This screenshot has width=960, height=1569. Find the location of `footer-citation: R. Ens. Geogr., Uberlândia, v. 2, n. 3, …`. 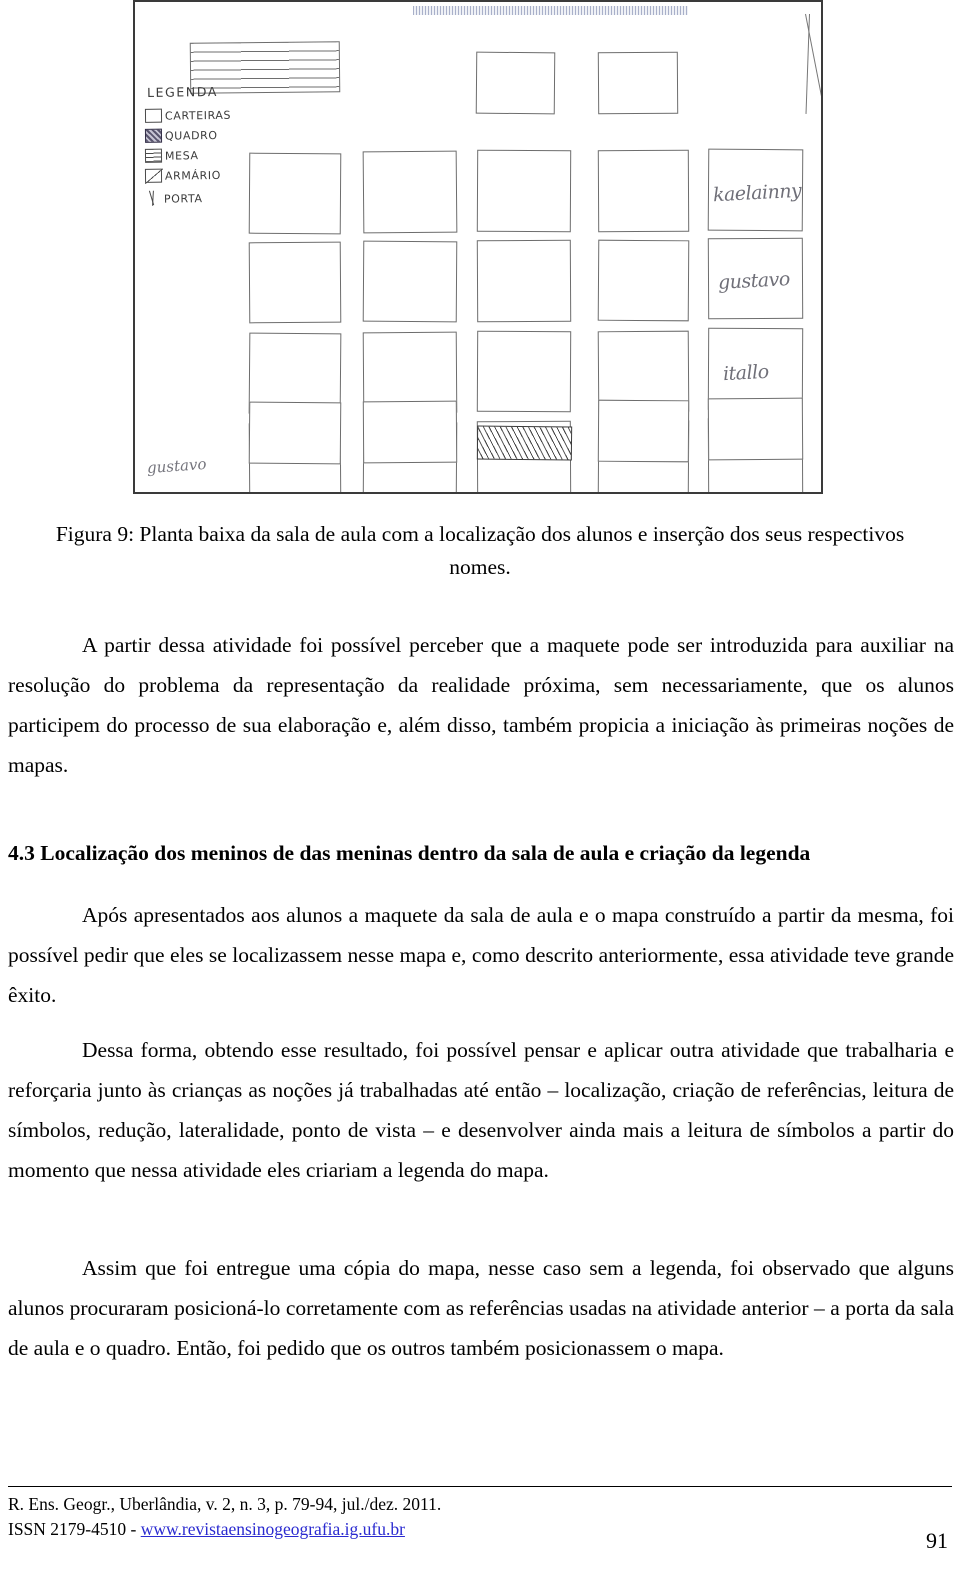

footer-citation: R. Ens. Geogr., Uberlândia, v. 2, n. 3, … is located at coordinates (358, 1517).